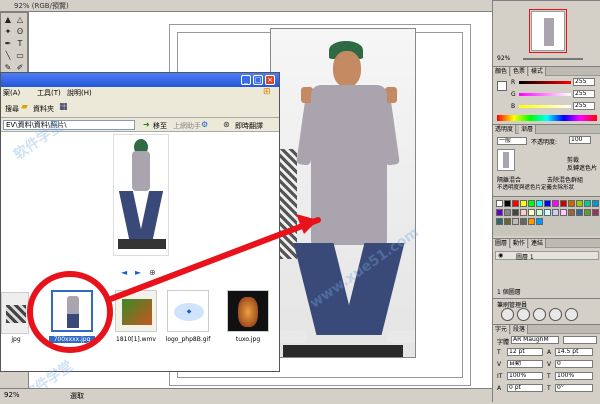  Describe the element at coordinates (500, 255) in the screenshot. I see `visibility-eye-icon: ◉` at that location.